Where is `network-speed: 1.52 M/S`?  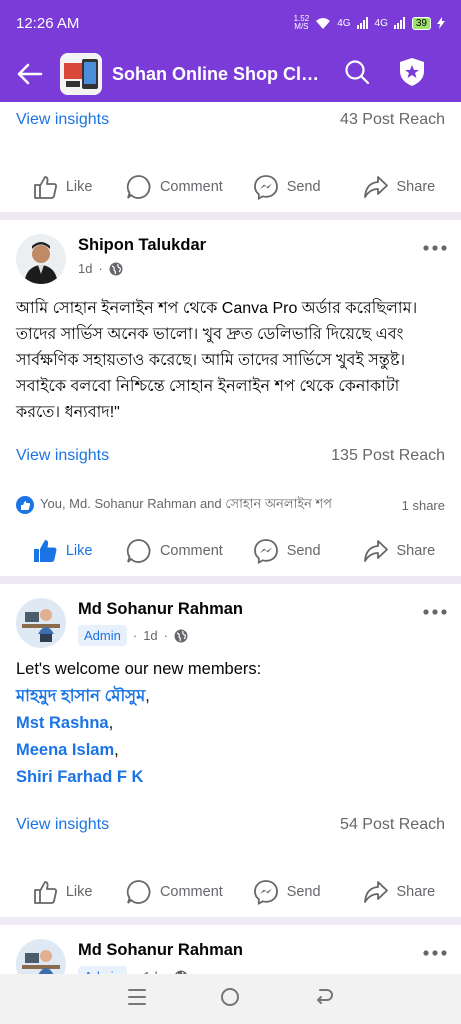 network-speed: 1.52 M/S is located at coordinates (302, 23).